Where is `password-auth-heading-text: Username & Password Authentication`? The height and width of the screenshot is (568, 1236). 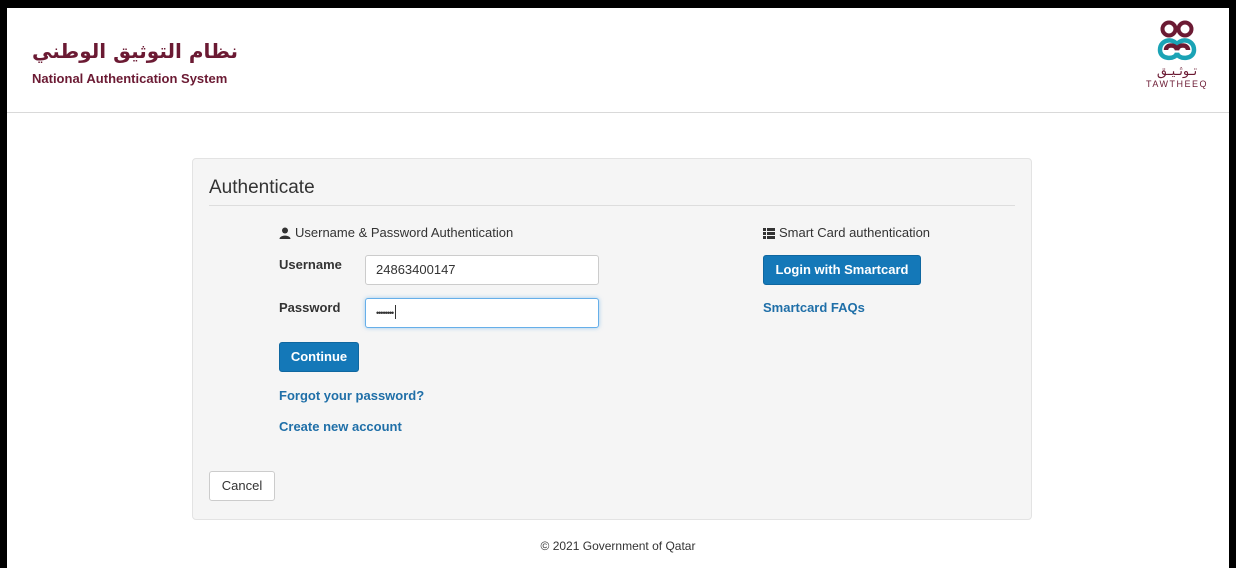 password-auth-heading-text: Username & Password Authentication is located at coordinates (404, 232).